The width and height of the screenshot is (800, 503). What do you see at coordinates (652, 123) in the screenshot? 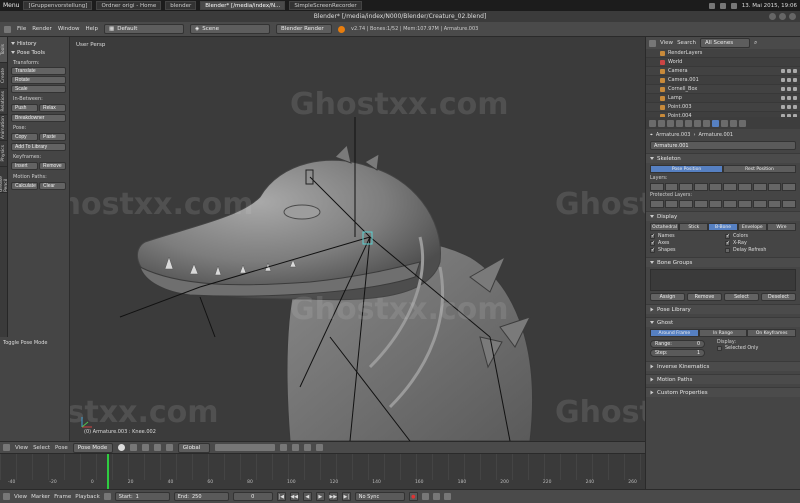
I see `render-tab-icon` at bounding box center [652, 123].